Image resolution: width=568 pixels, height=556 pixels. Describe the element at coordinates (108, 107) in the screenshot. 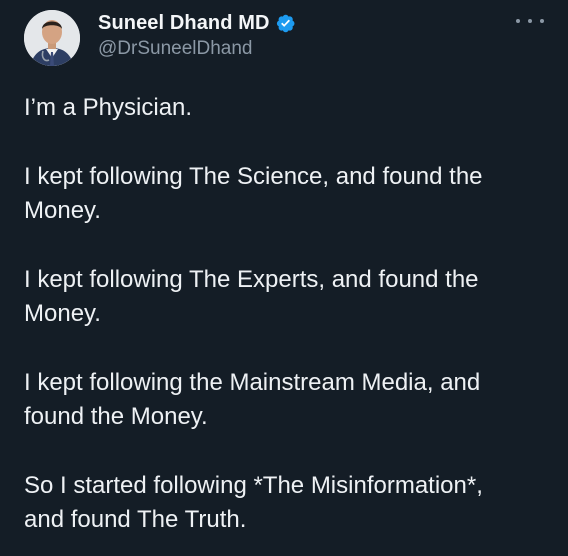

I see `tweet-paragraph: I’m a Physician.` at that location.